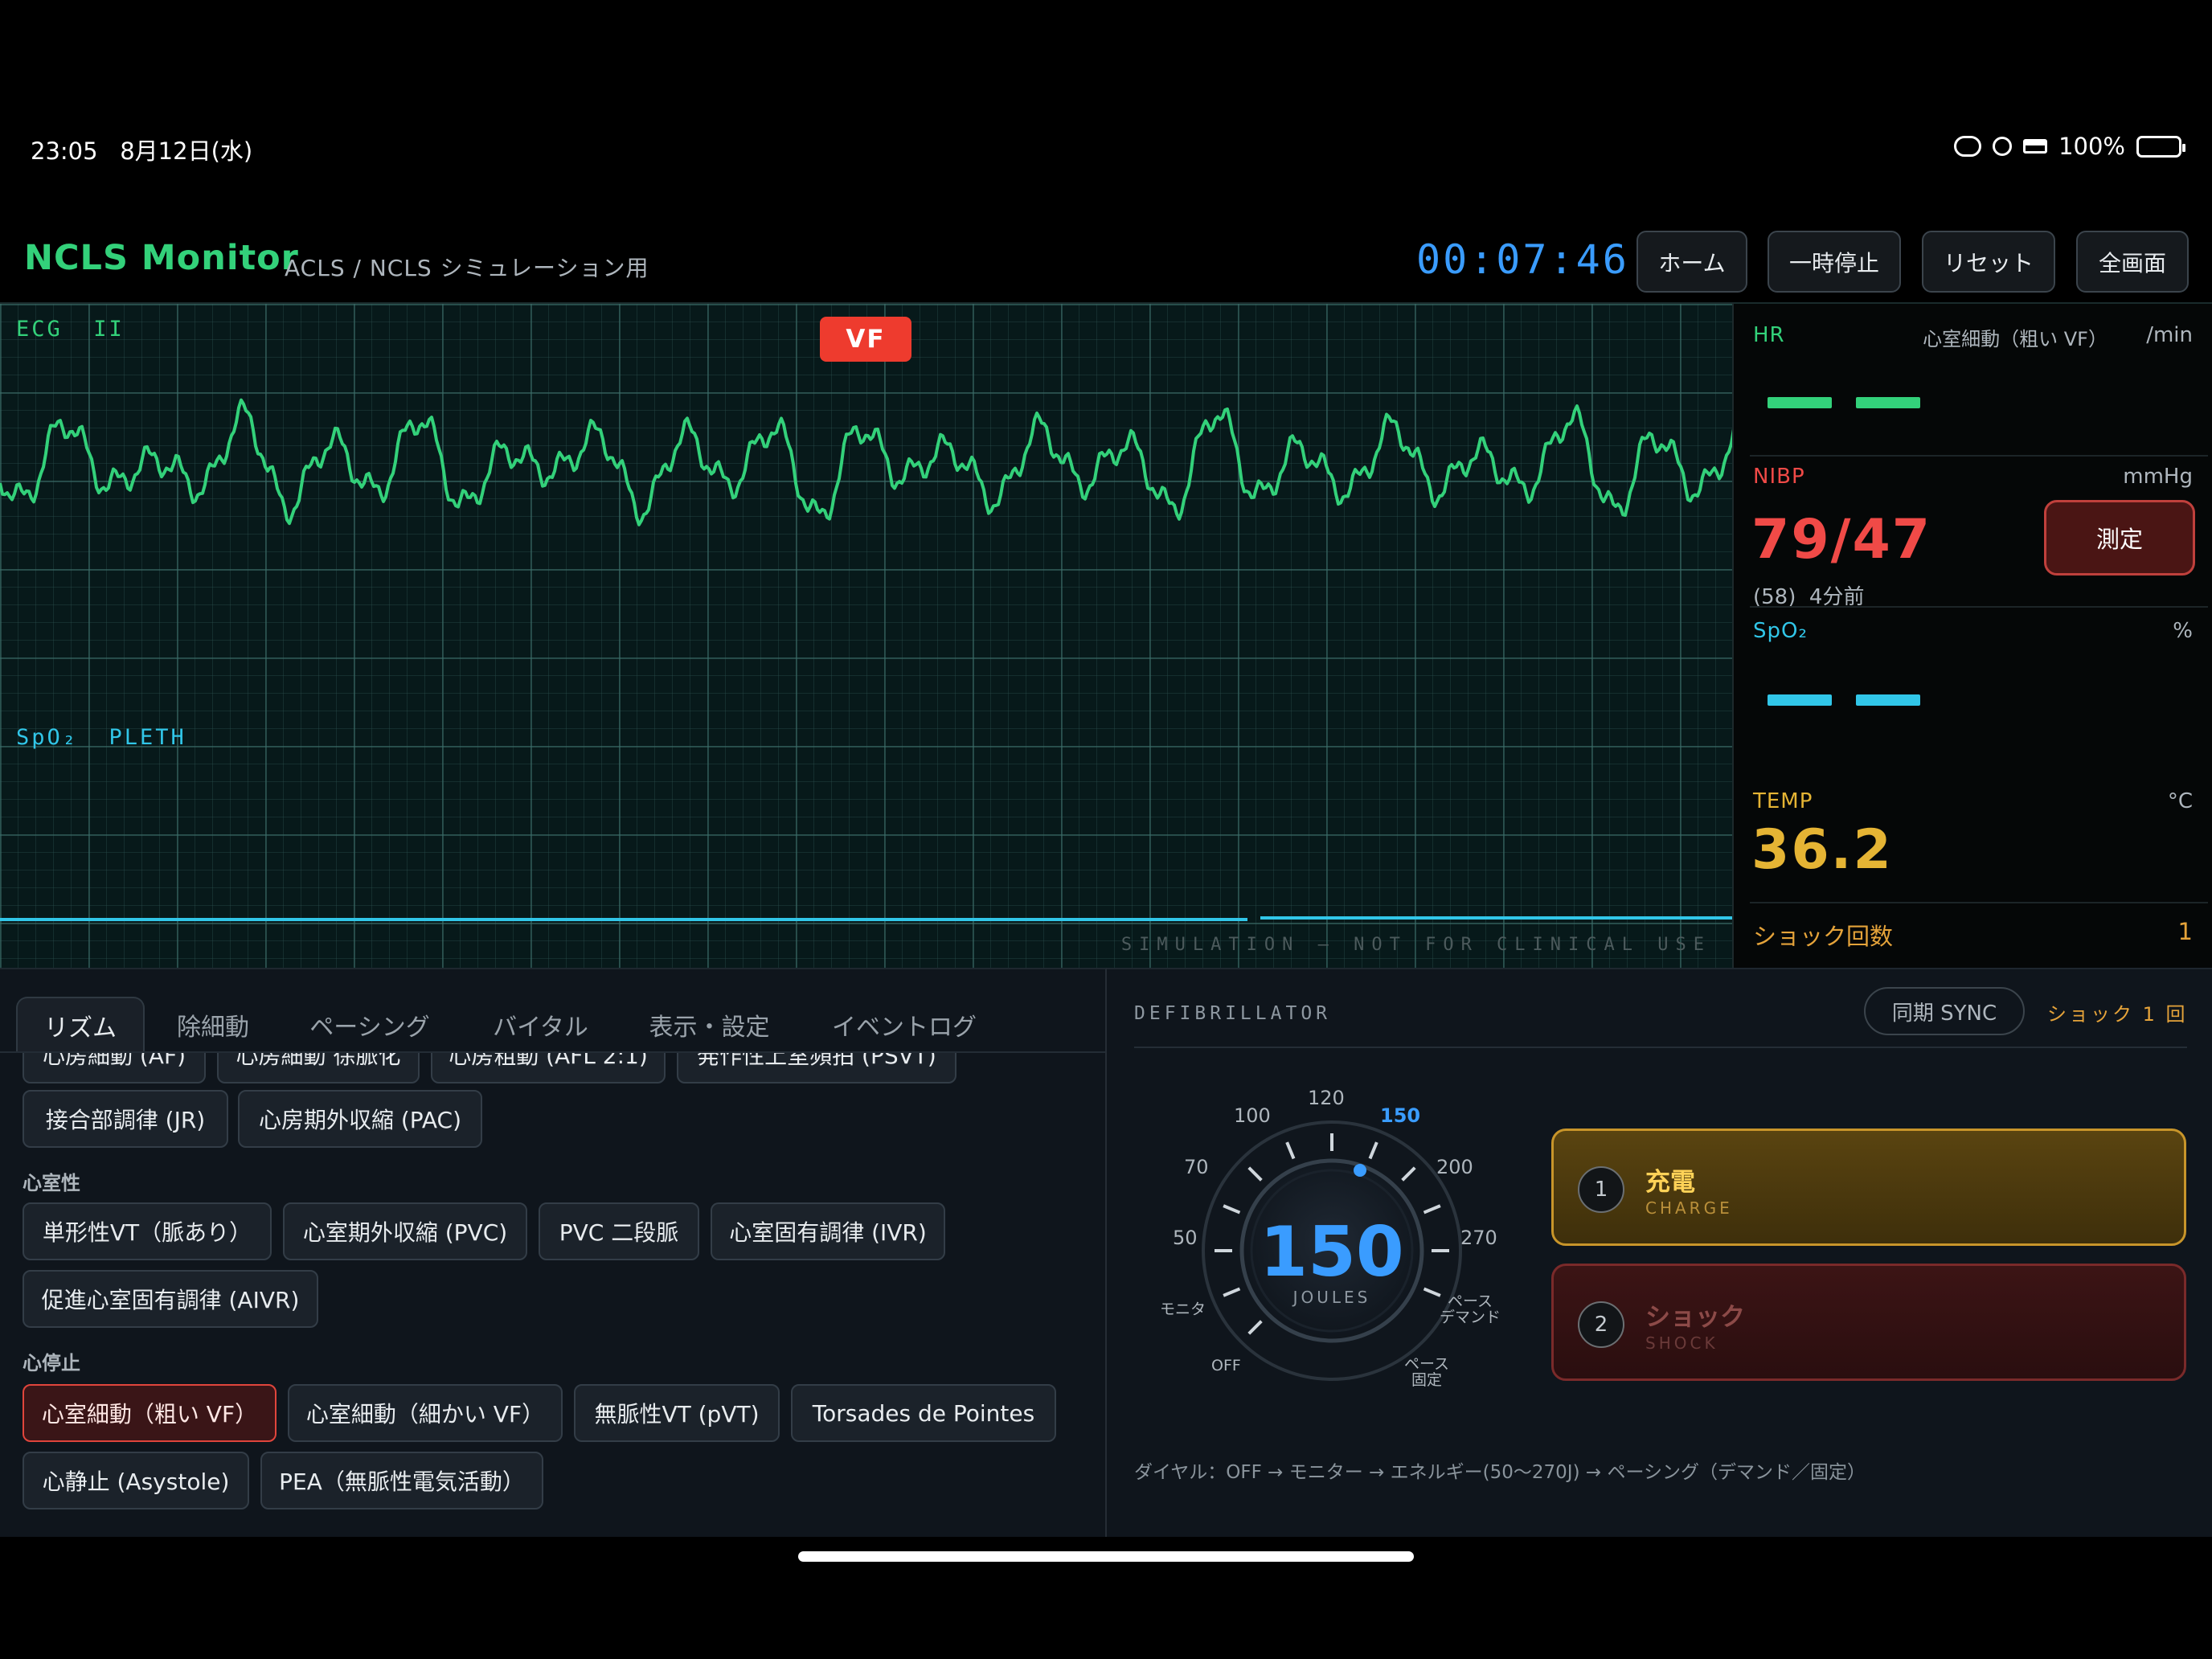 This screenshot has height=1659, width=2212. What do you see at coordinates (1691, 262) in the screenshot?
I see `home-button: ホーム` at bounding box center [1691, 262].